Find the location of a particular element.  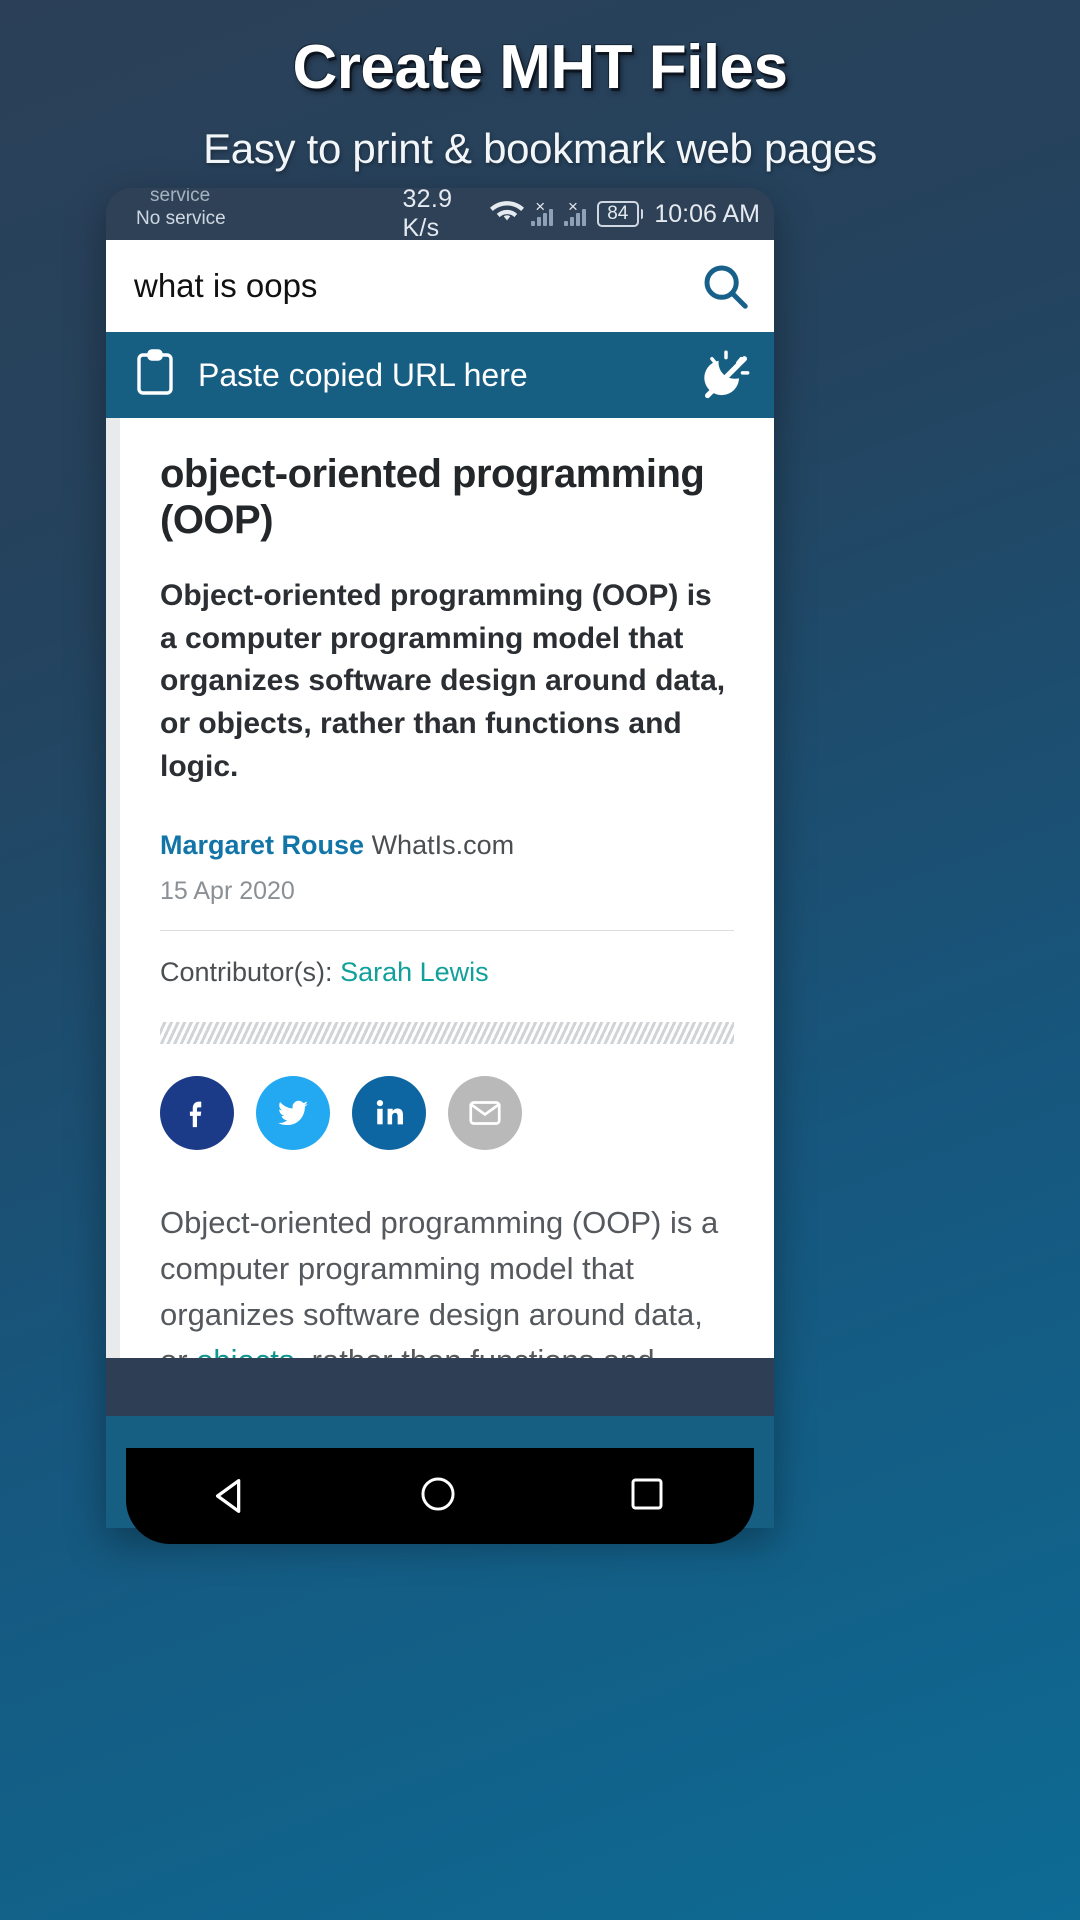

paste-url-label: Paste copied URL here is located at coordinates (363, 374).